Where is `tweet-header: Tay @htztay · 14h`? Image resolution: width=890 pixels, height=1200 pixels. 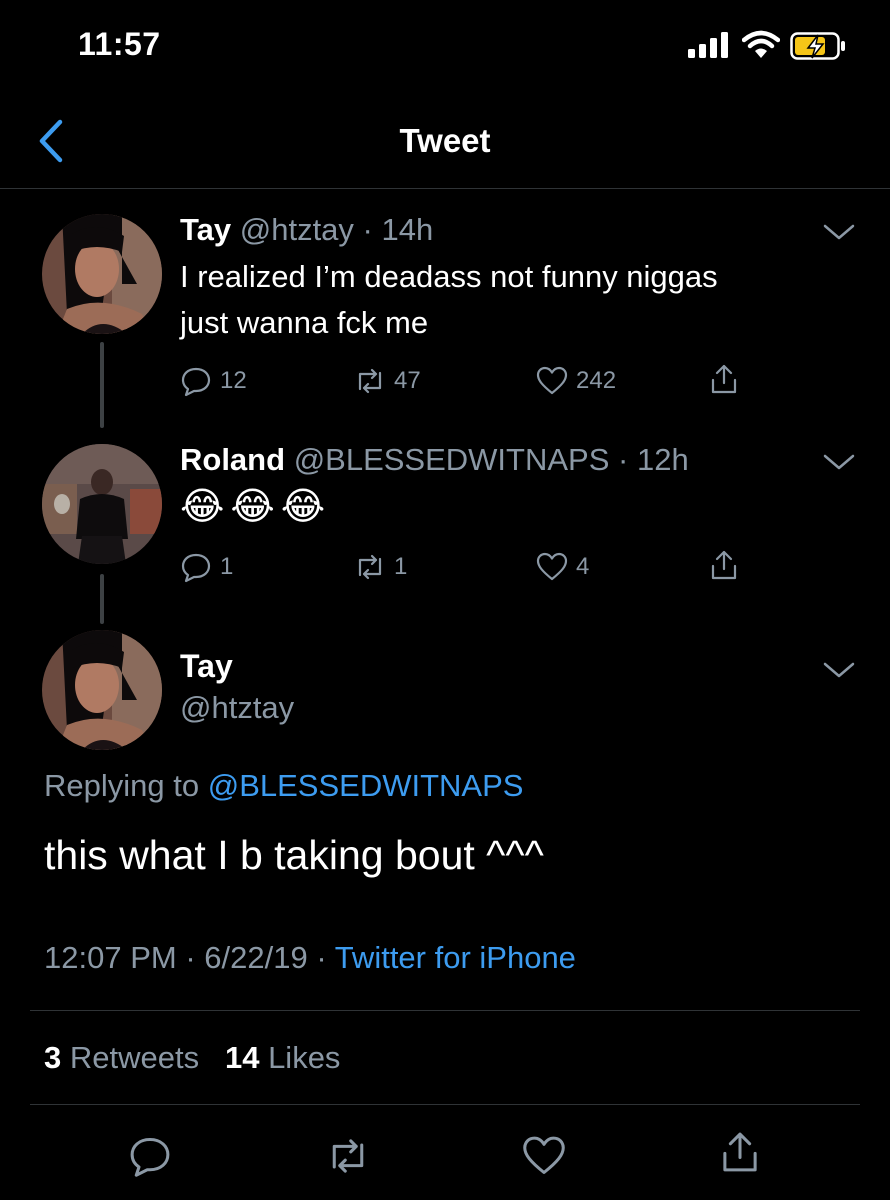 tweet-header: Tay @htztay · 14h is located at coordinates (307, 229).